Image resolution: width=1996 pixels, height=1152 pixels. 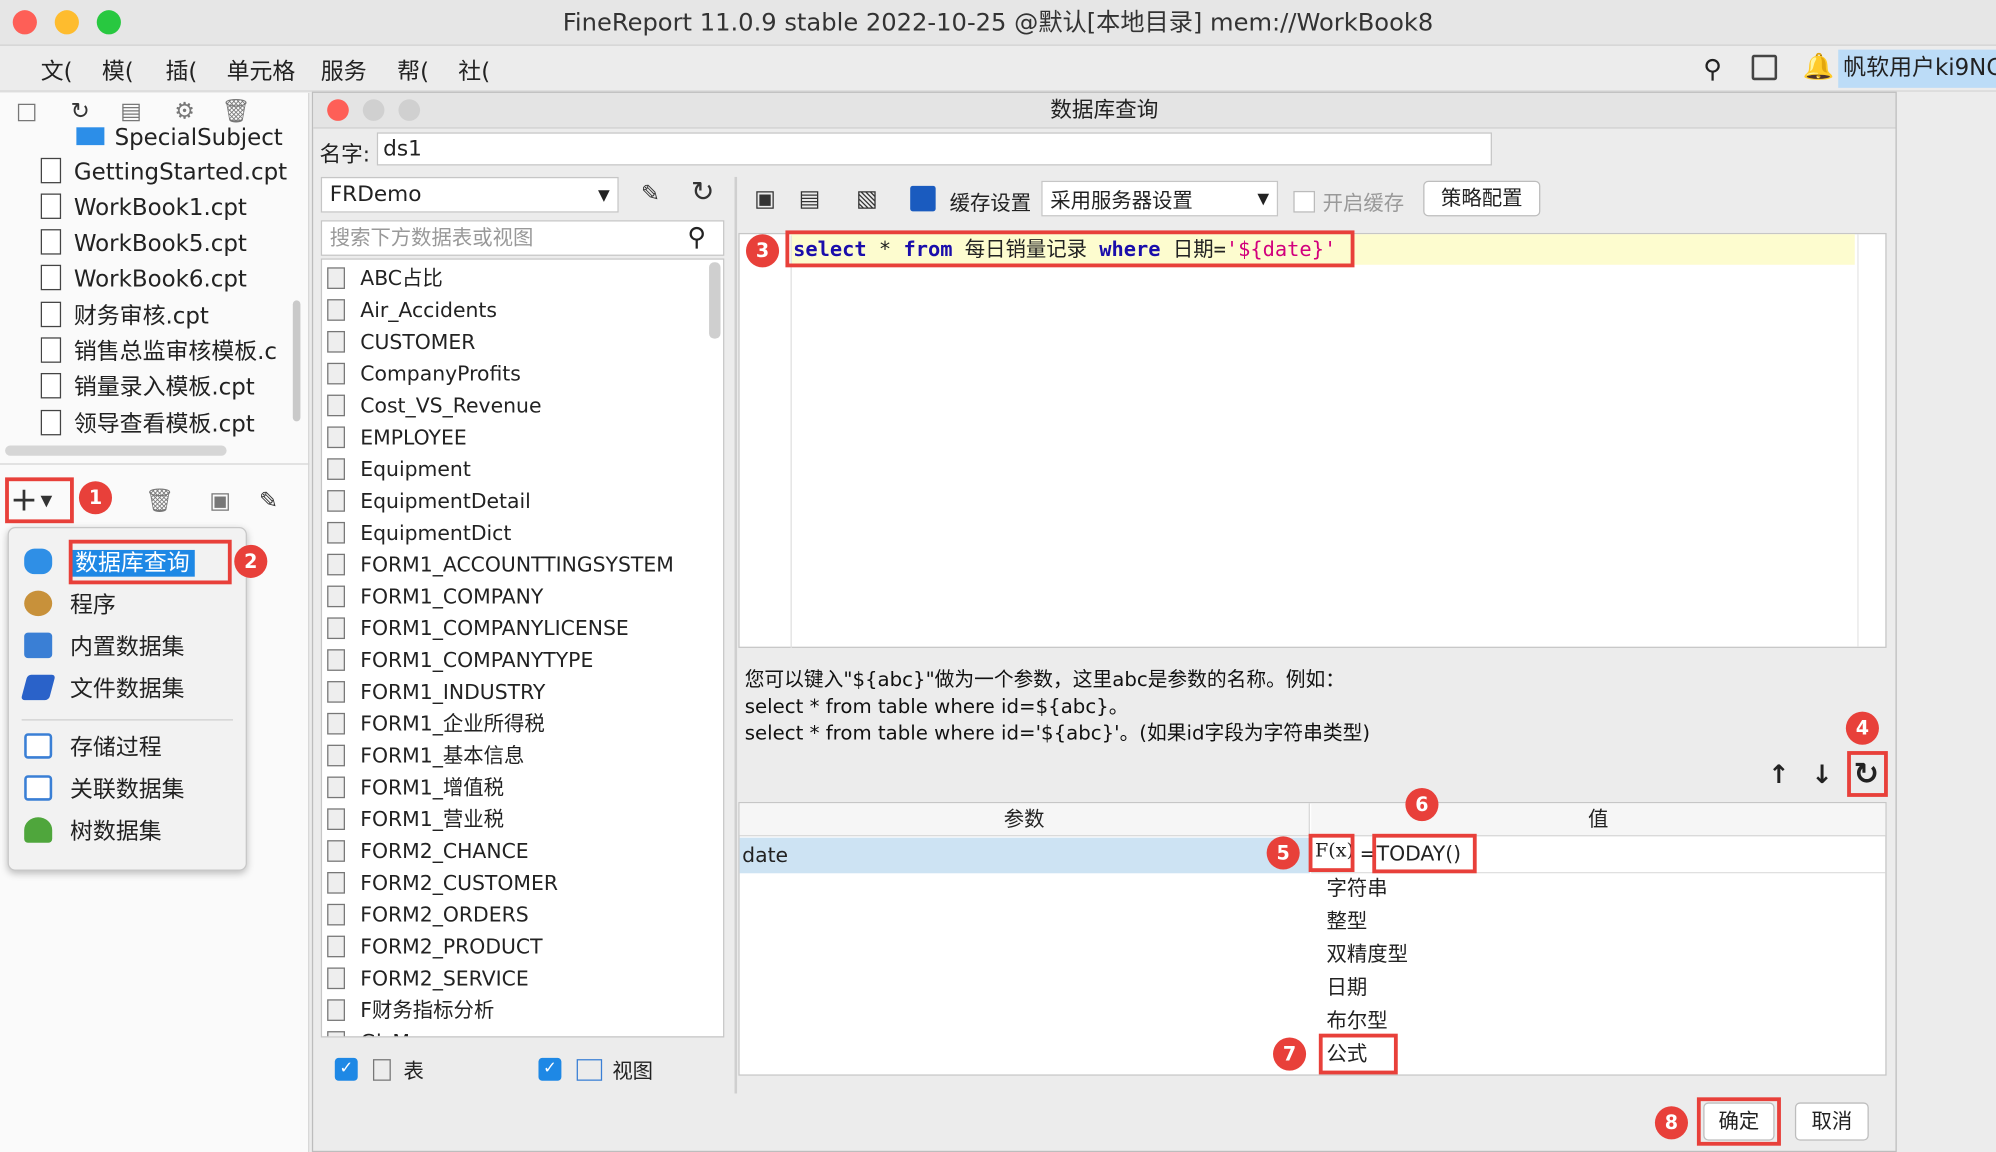 I want to click on type-option-string: 字符串, so click(x=1356, y=888).